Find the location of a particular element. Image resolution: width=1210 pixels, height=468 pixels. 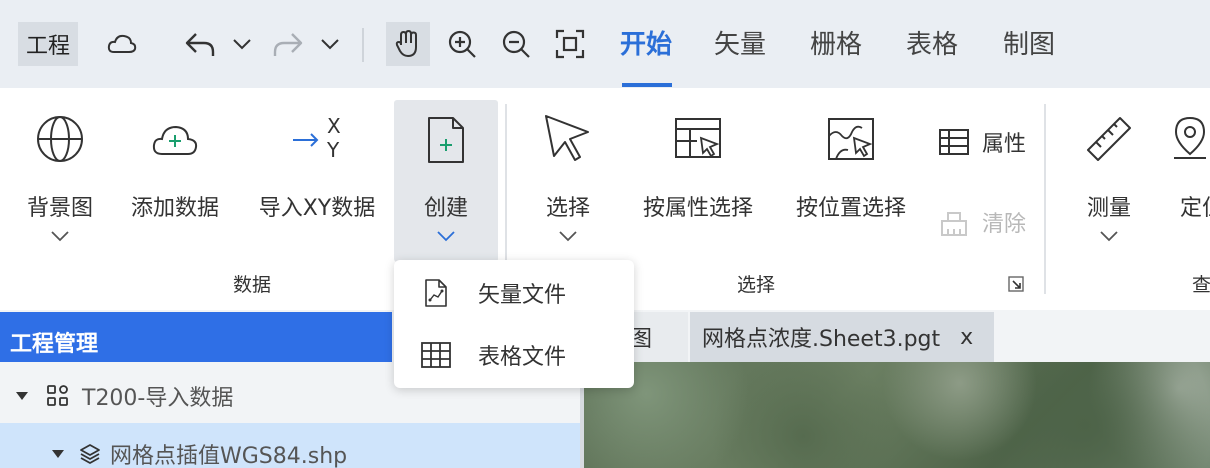

pan-hand-icon is located at coordinates (408, 44).